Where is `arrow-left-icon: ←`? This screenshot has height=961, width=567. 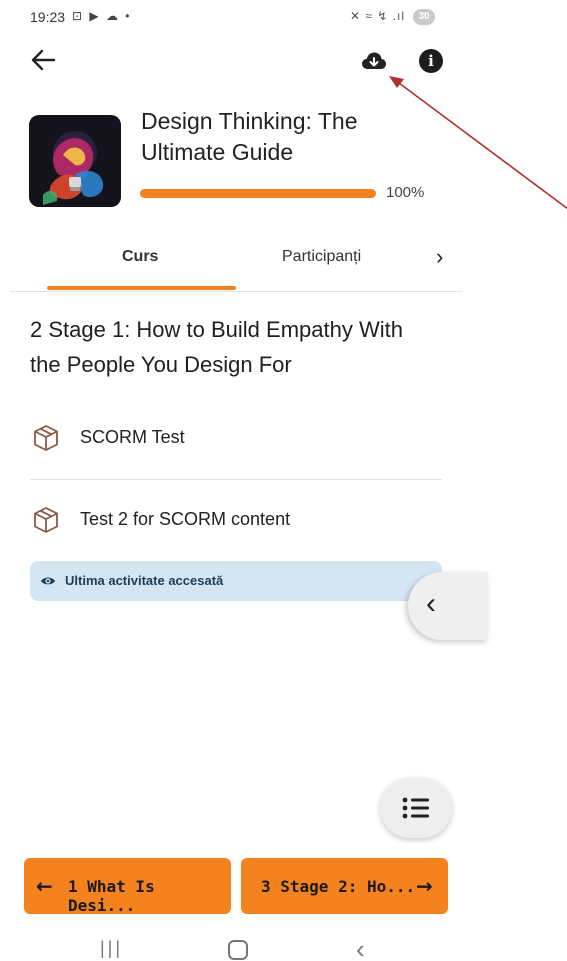
arrow-left-icon: ← is located at coordinates (44, 886).